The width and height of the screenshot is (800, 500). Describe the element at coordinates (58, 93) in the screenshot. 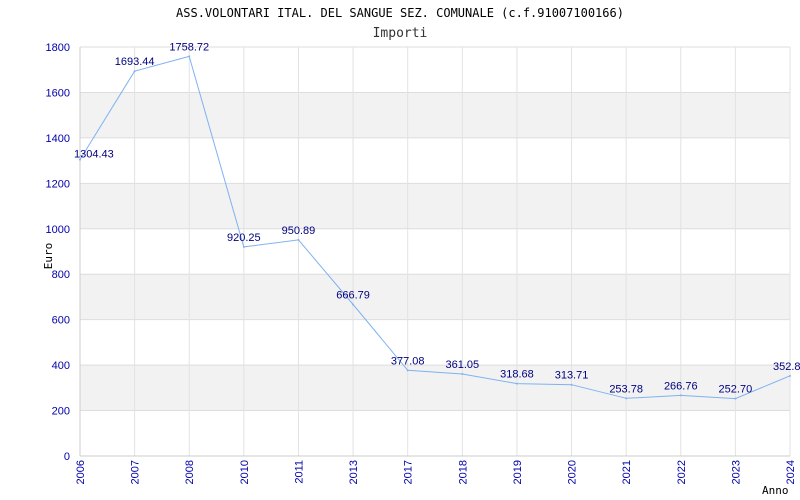

I see `y-tick-label: 1600` at that location.